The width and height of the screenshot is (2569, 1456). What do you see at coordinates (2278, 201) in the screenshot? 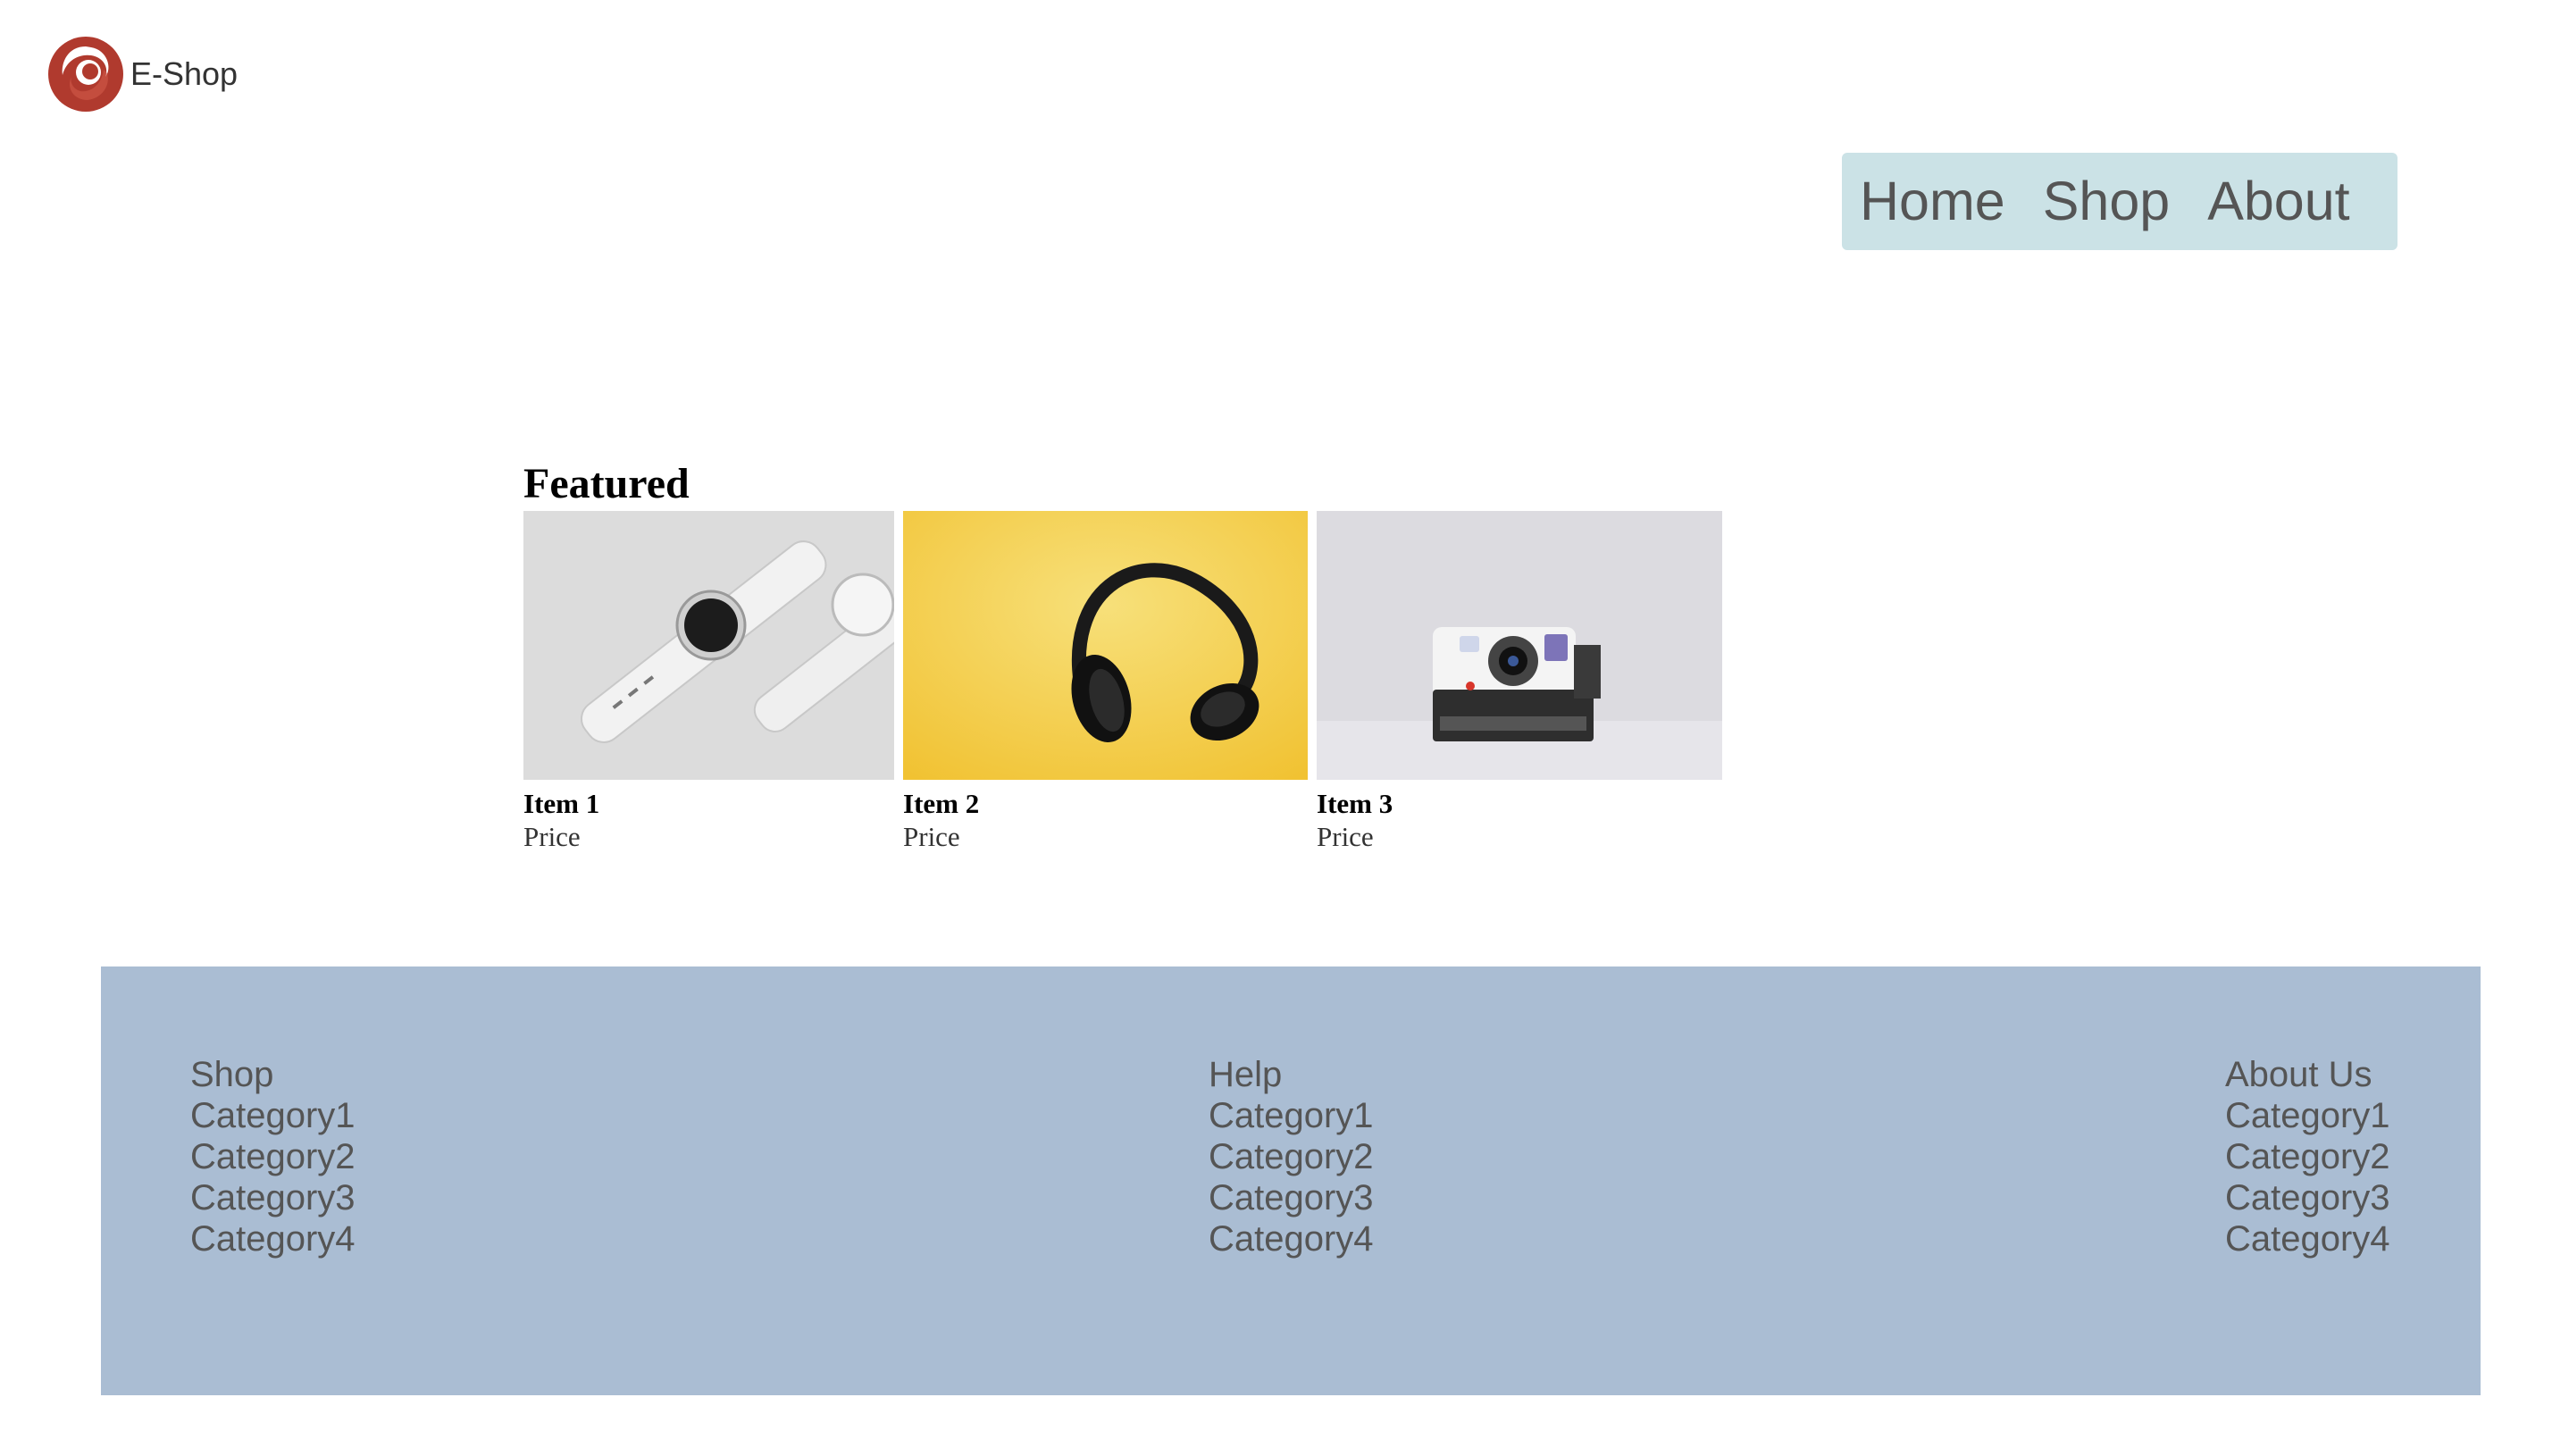
I see `nav-about-link: About` at bounding box center [2278, 201].